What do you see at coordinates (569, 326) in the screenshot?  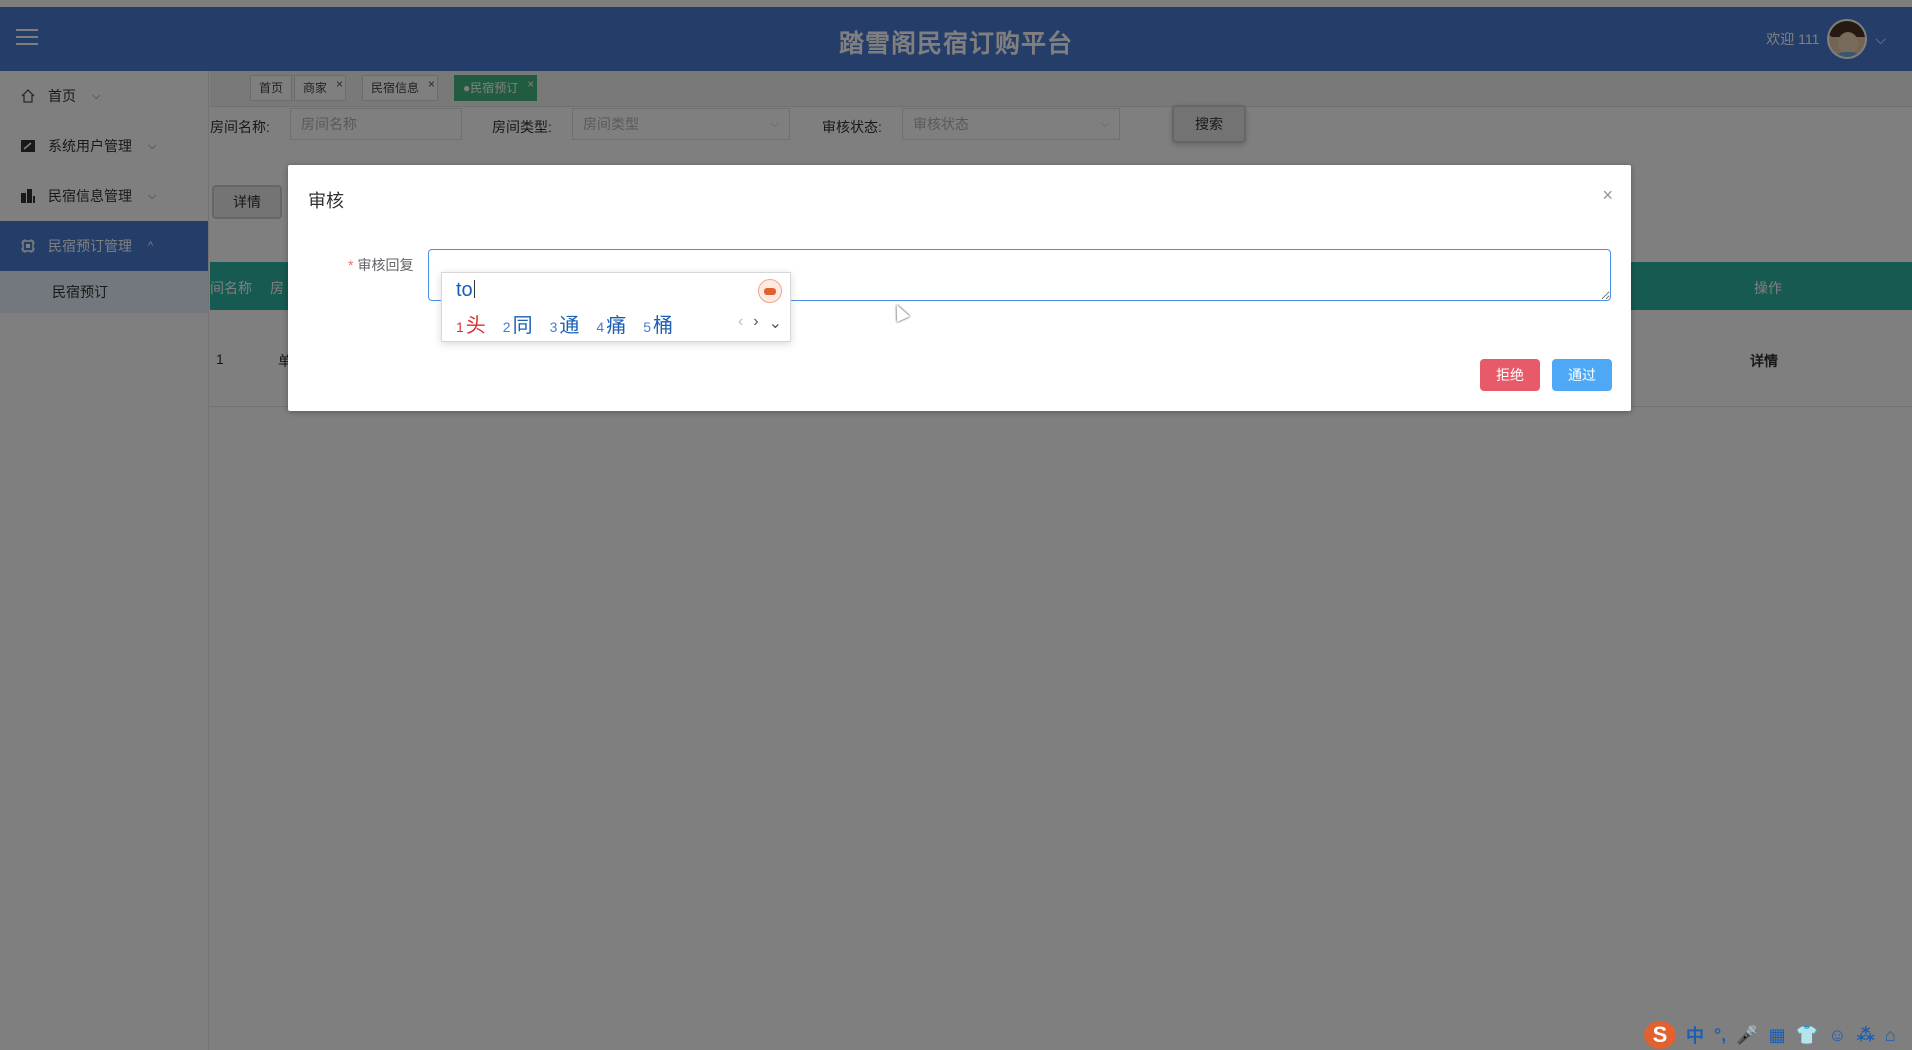 I see `candidate-char: 通` at bounding box center [569, 326].